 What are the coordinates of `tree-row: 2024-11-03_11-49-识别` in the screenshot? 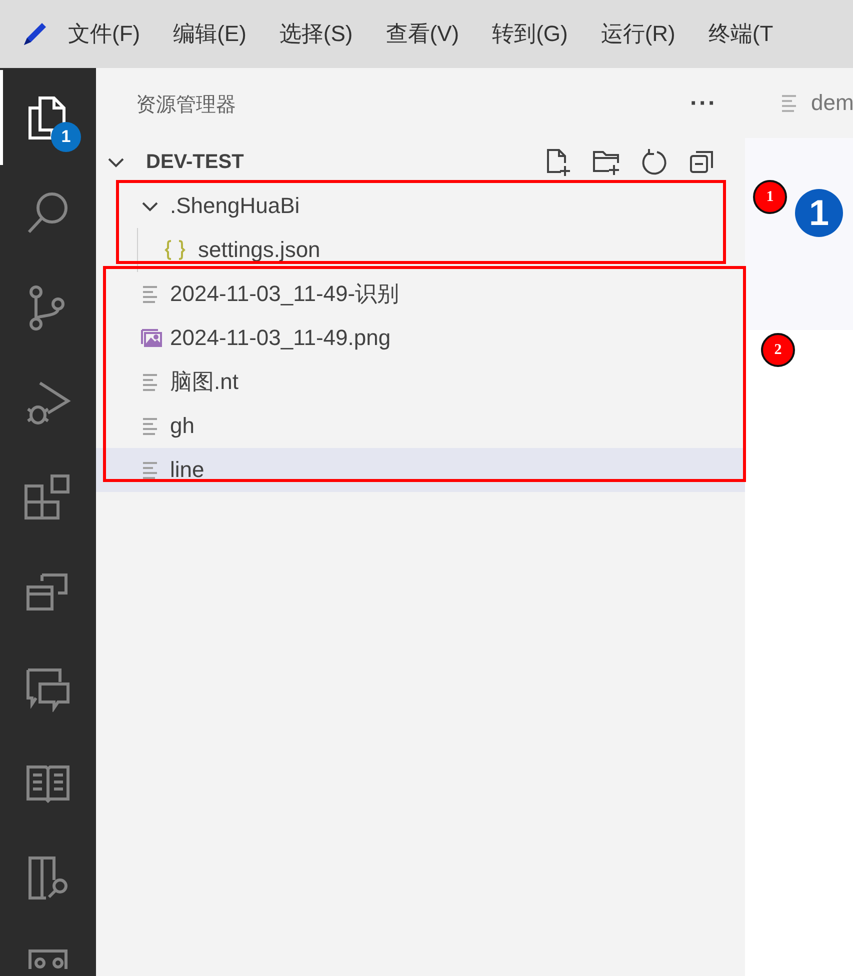 It's located at (420, 294).